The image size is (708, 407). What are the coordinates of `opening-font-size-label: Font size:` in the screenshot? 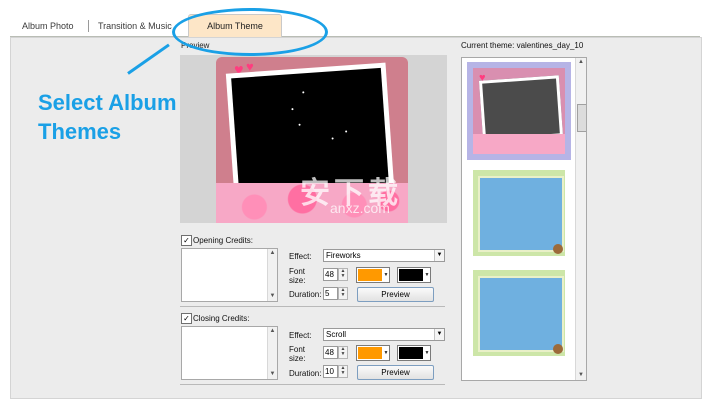 It's located at (297, 276).